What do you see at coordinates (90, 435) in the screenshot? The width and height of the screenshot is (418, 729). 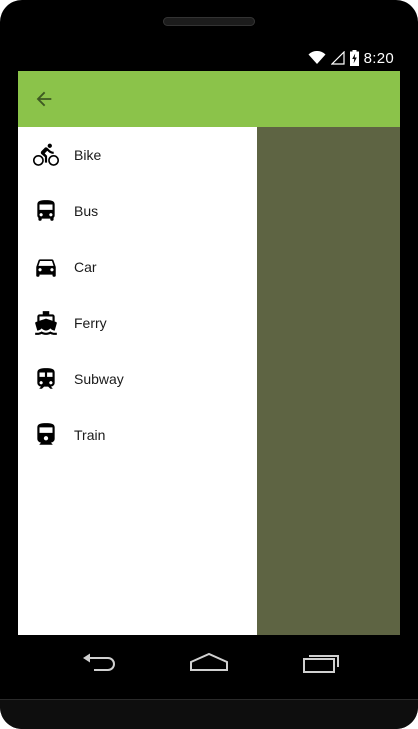 I see `drawer-item-label: Train` at bounding box center [90, 435].